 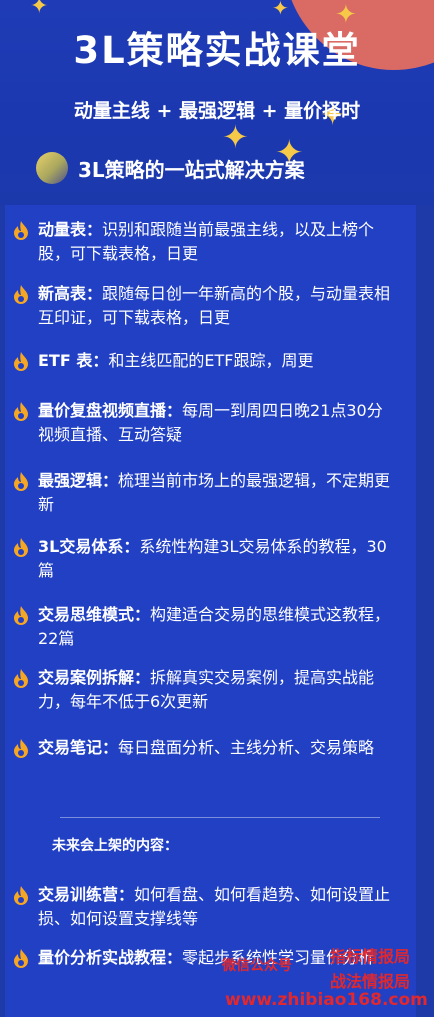 What do you see at coordinates (86, 894) in the screenshot?
I see `item-name: 交易训练营：` at bounding box center [86, 894].